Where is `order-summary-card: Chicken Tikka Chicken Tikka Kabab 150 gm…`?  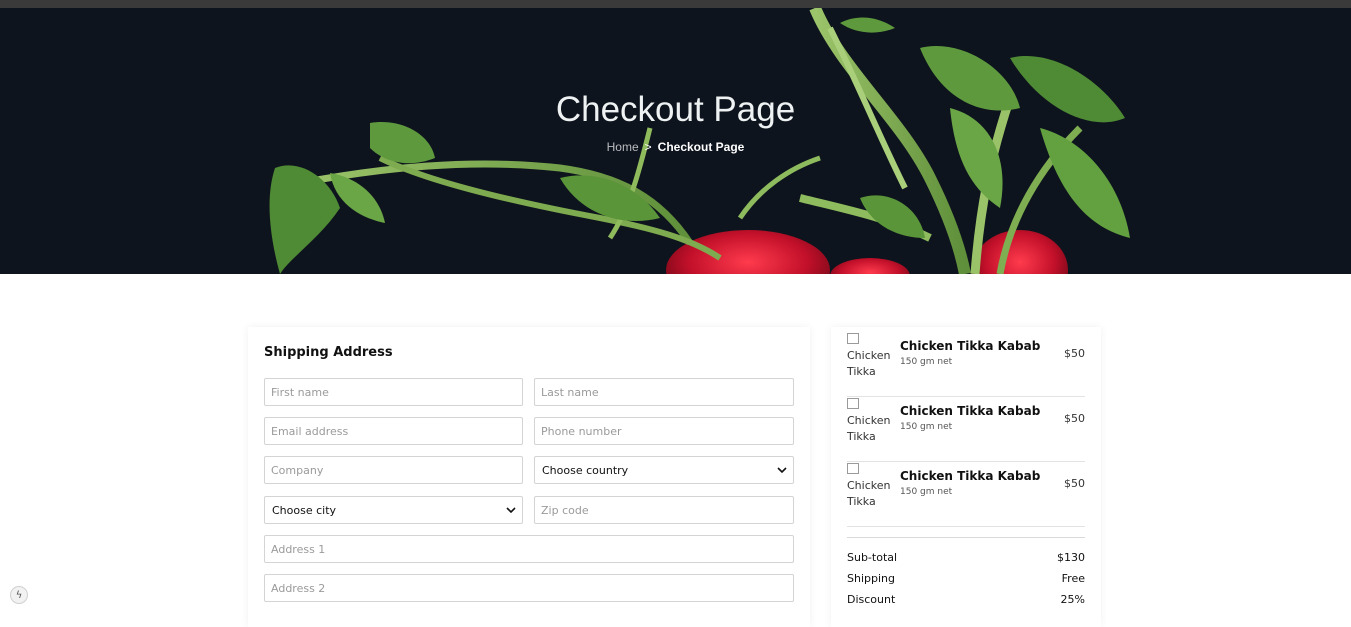 order-summary-card: Chicken Tikka Chicken Tikka Kabab 150 gm… is located at coordinates (966, 477).